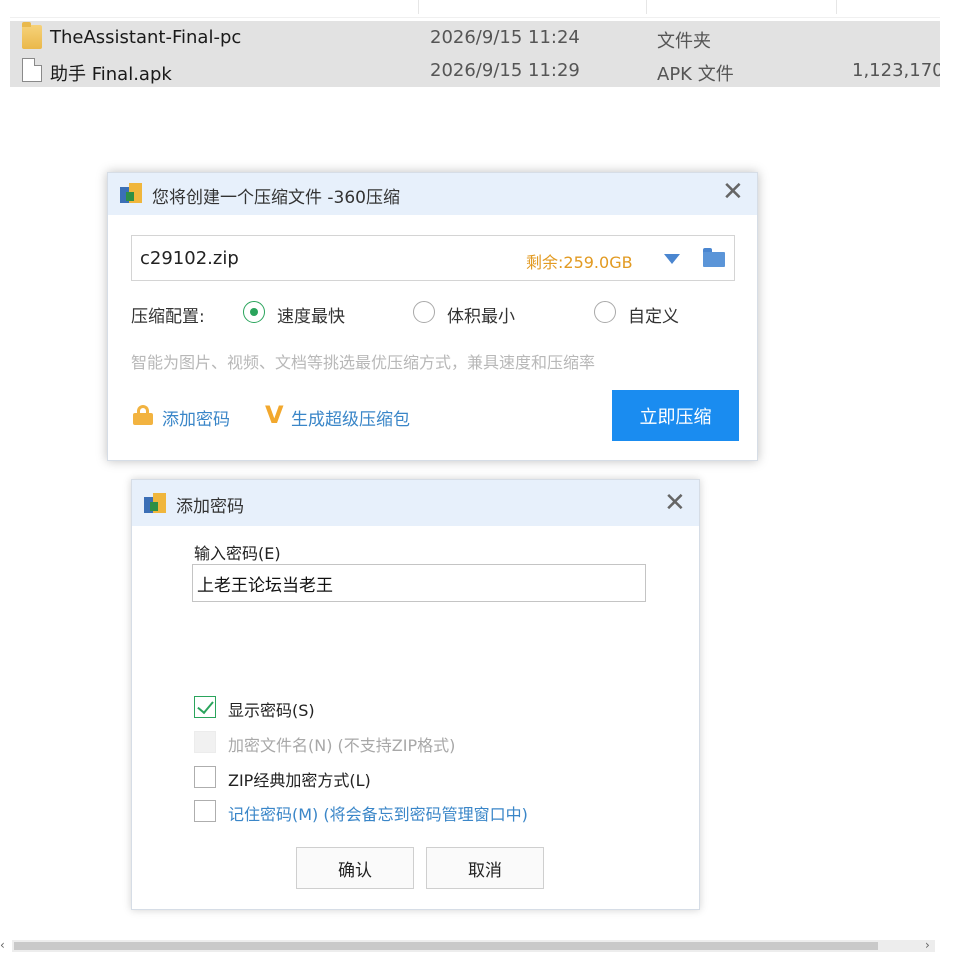  I want to click on radio-label: 体积最小, so click(481, 317).